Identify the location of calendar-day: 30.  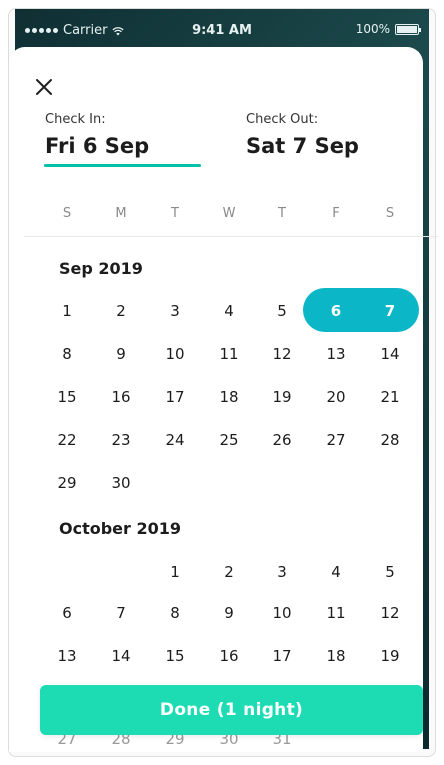
(121, 483).